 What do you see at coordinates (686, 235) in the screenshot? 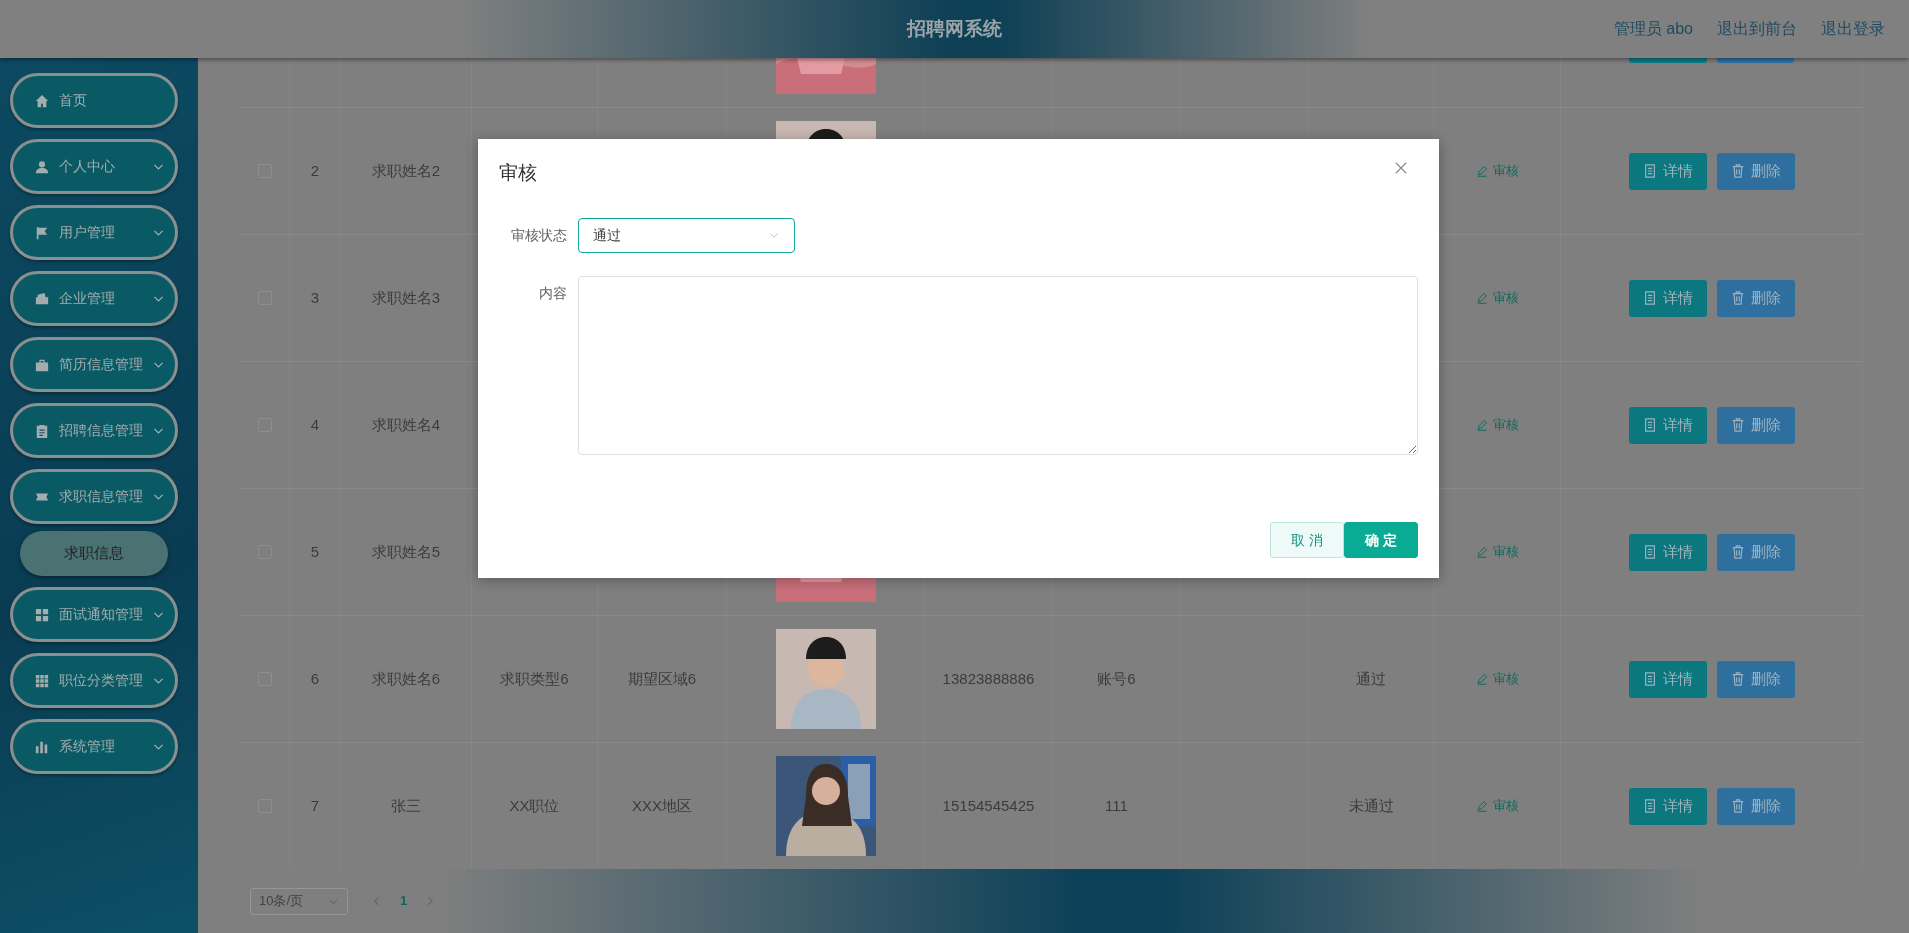
I see `status-select: 通过` at bounding box center [686, 235].